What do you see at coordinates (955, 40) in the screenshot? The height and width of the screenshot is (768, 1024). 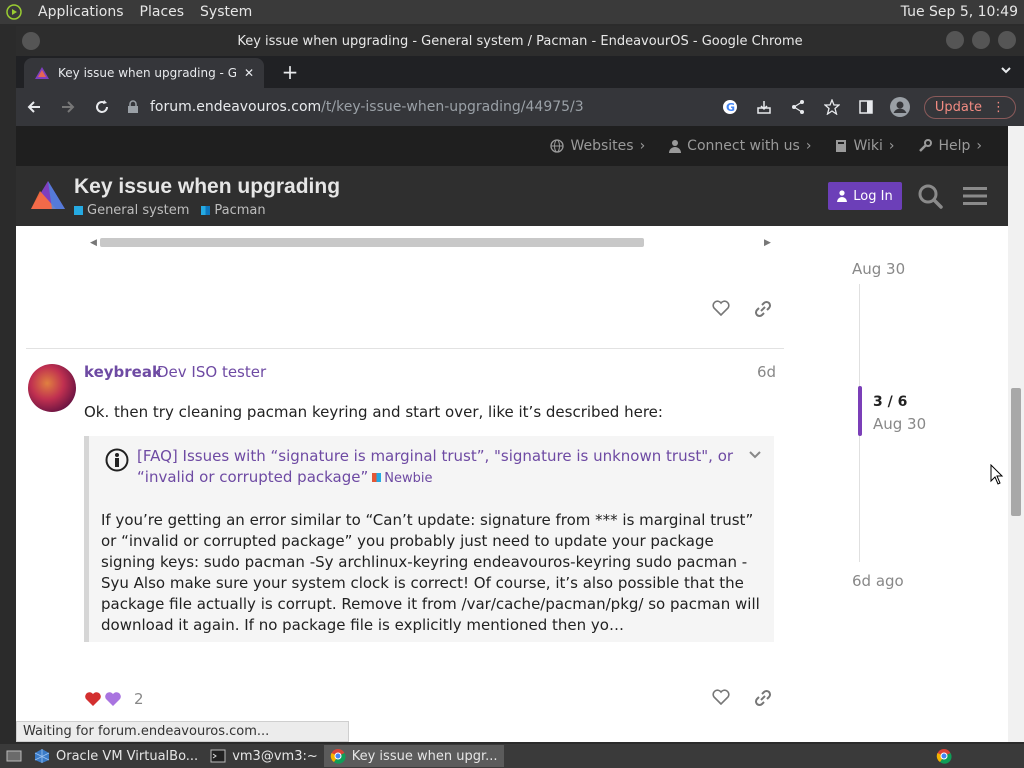 I see `minimize-button` at bounding box center [955, 40].